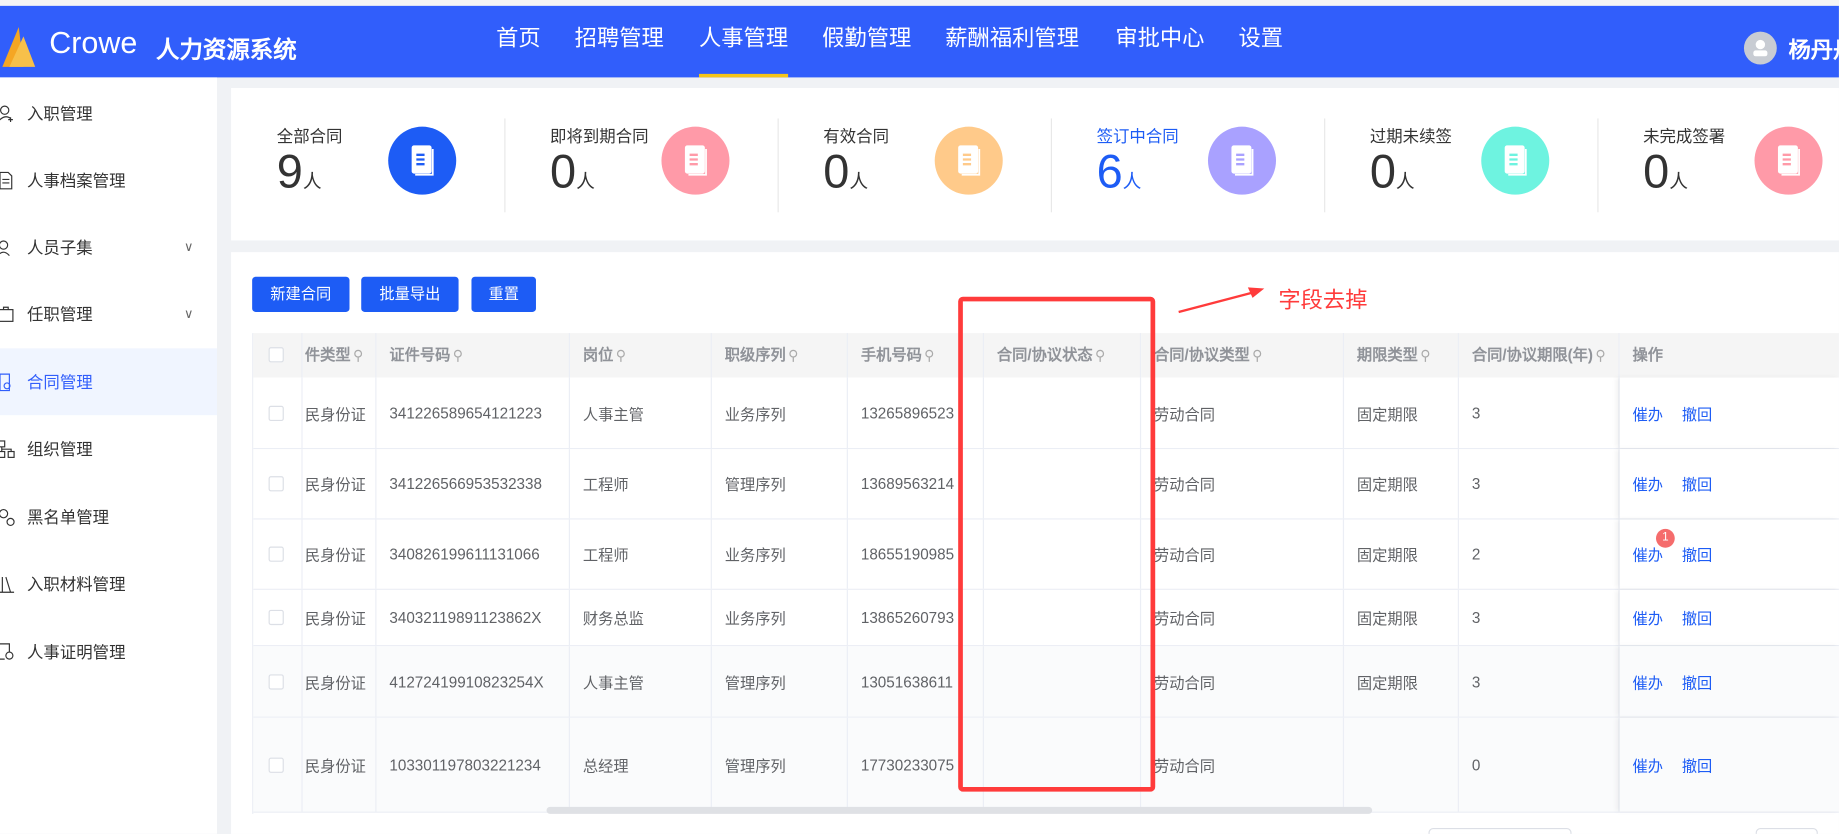 This screenshot has width=1839, height=834. I want to click on cell-text: 0, so click(1476, 764).